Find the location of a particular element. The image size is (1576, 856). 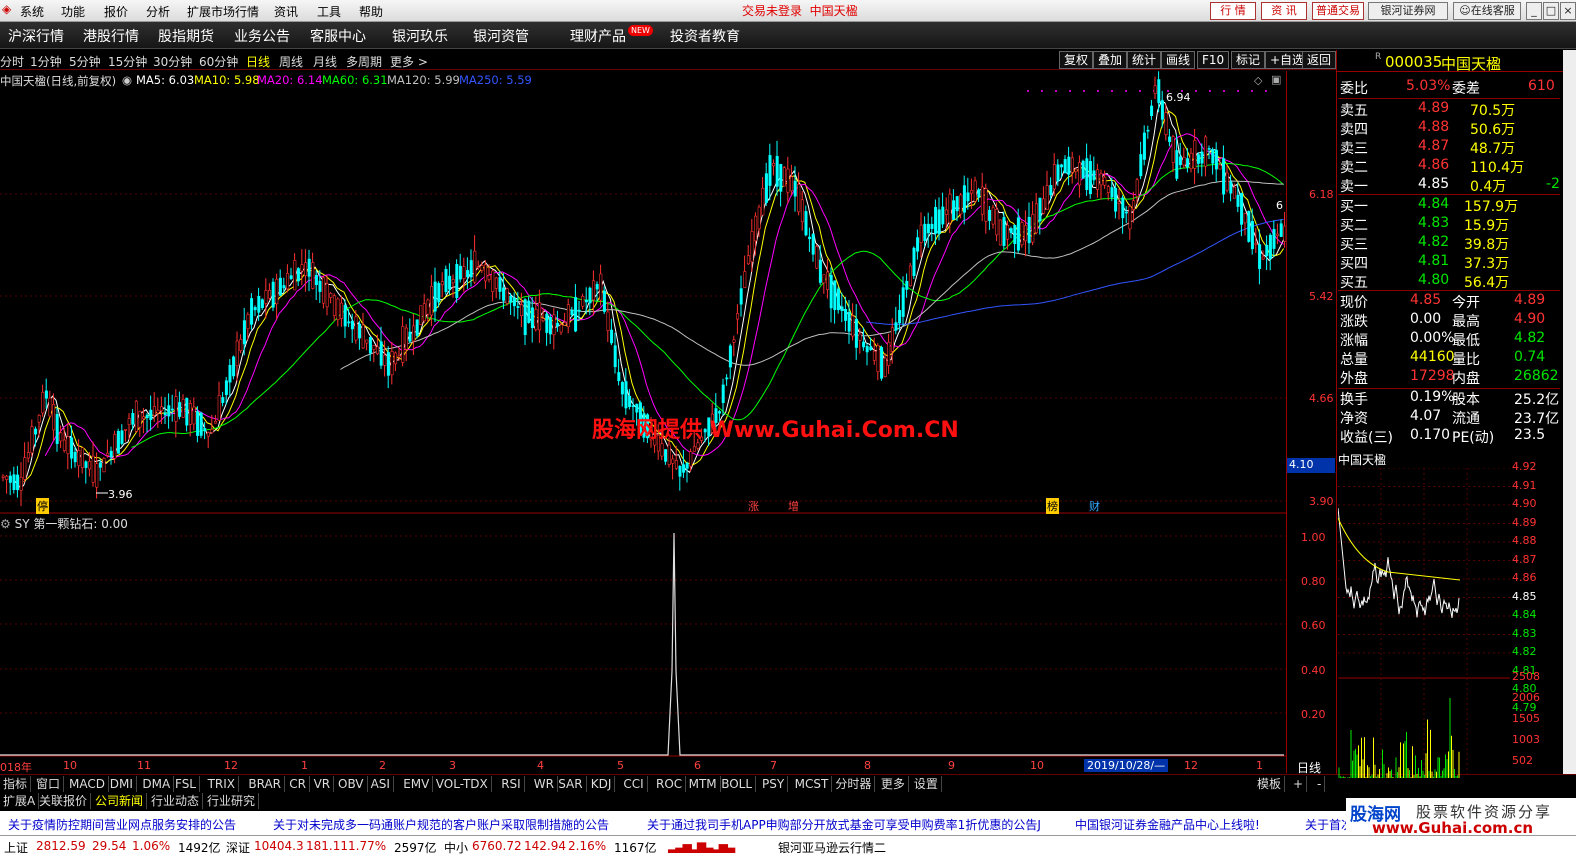

tab-ext-a: 扩展A is located at coordinates (20, 801).